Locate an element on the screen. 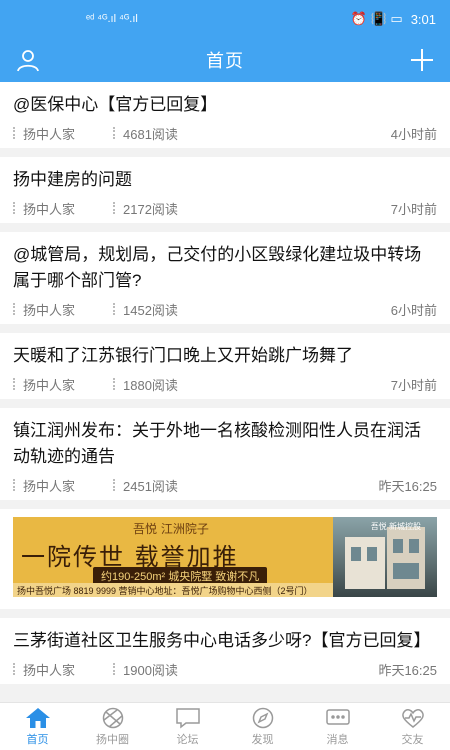 Image resolution: width=450 pixels, height=750 pixels. status-bar: ᵉᵈ ⁴ᴳ.ıl ⁴ᴳ.ıl ⏰ 📳 ▭ 3:01 is located at coordinates (225, 19).